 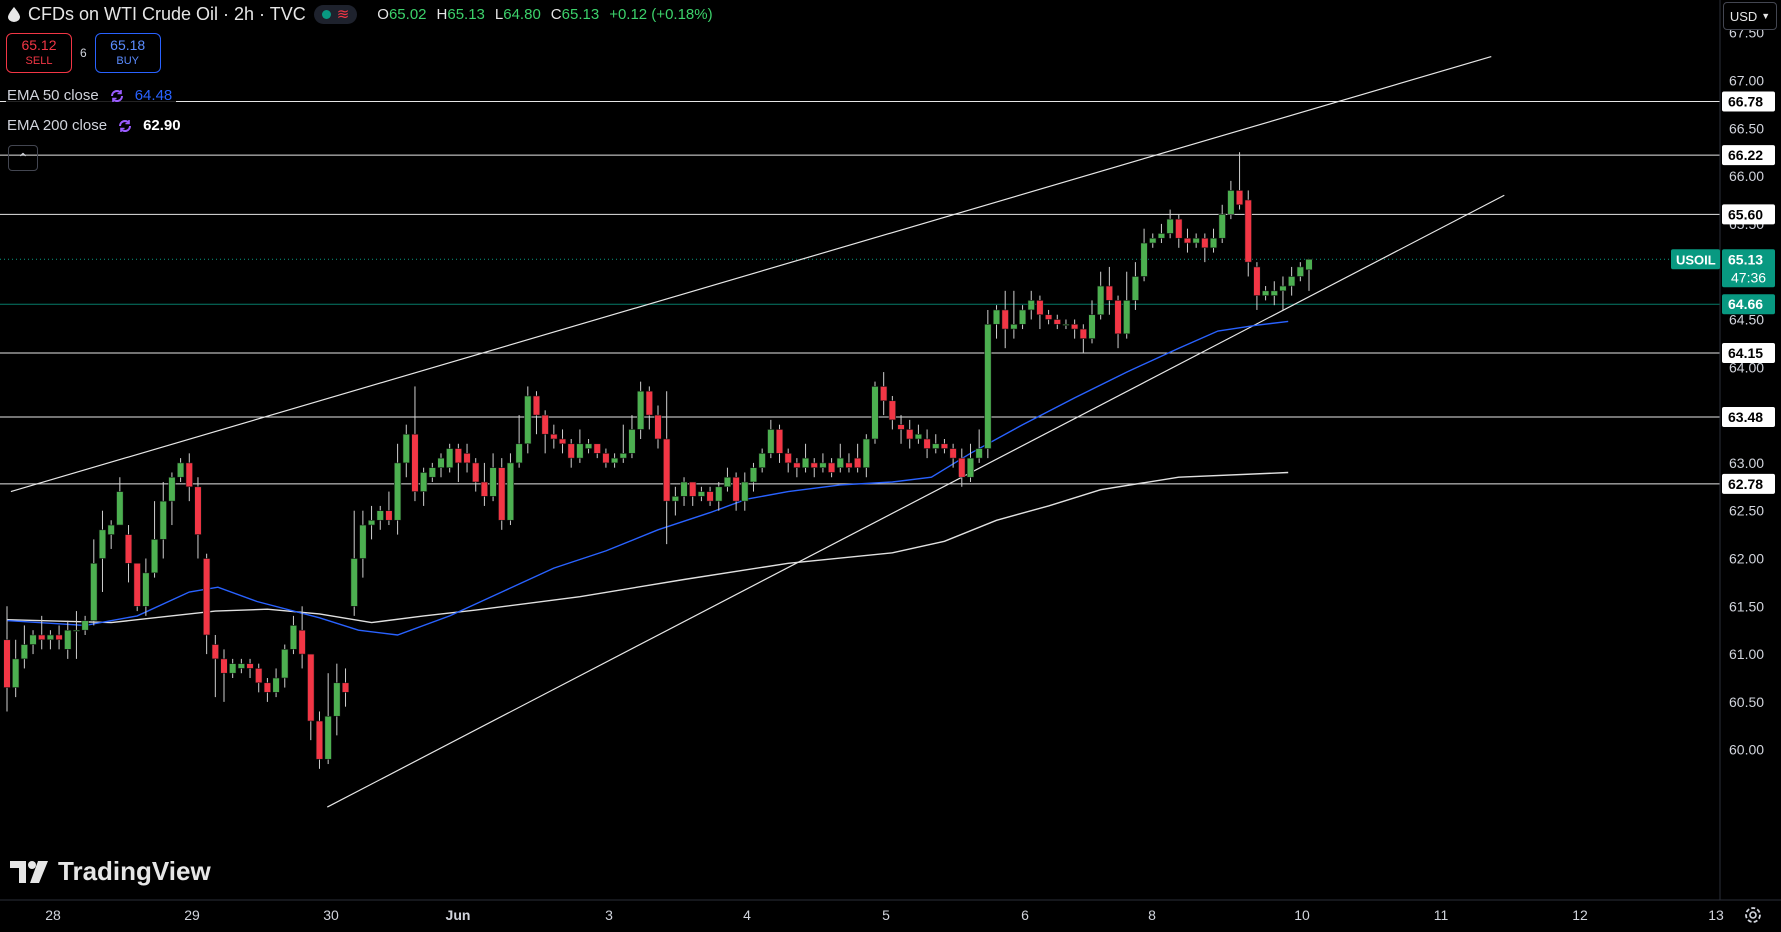 I want to click on level-label-text: 62.78, so click(x=1745, y=484).